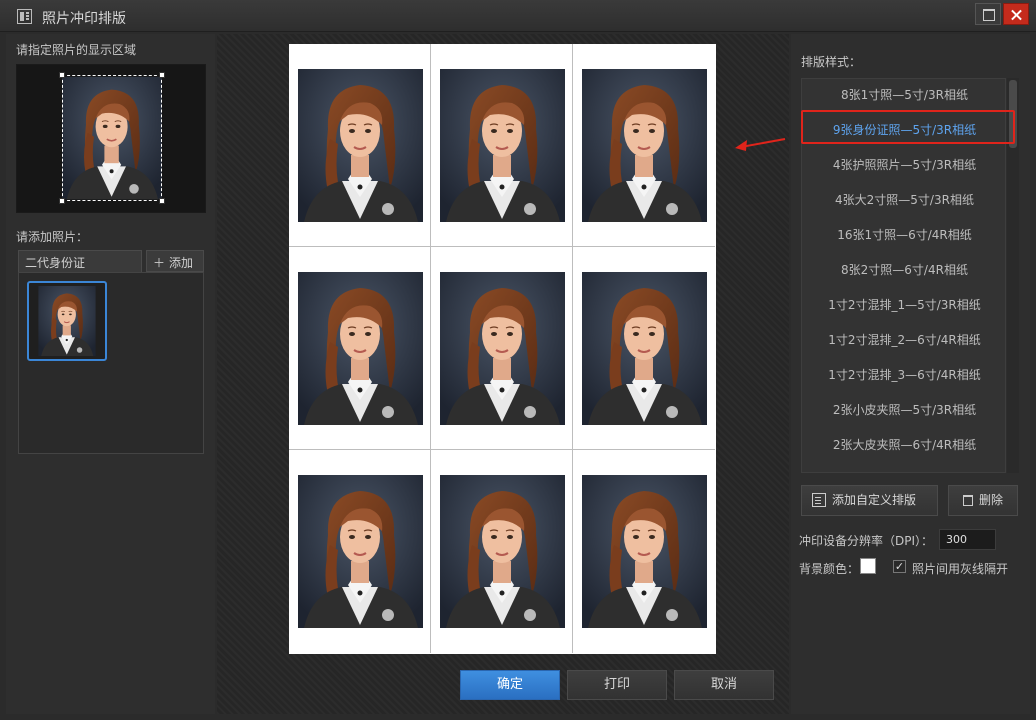 This screenshot has height=720, width=1036. Describe the element at coordinates (903, 165) in the screenshot. I see `layout-style-item: 4张护照照片—5寸/3R相纸` at that location.